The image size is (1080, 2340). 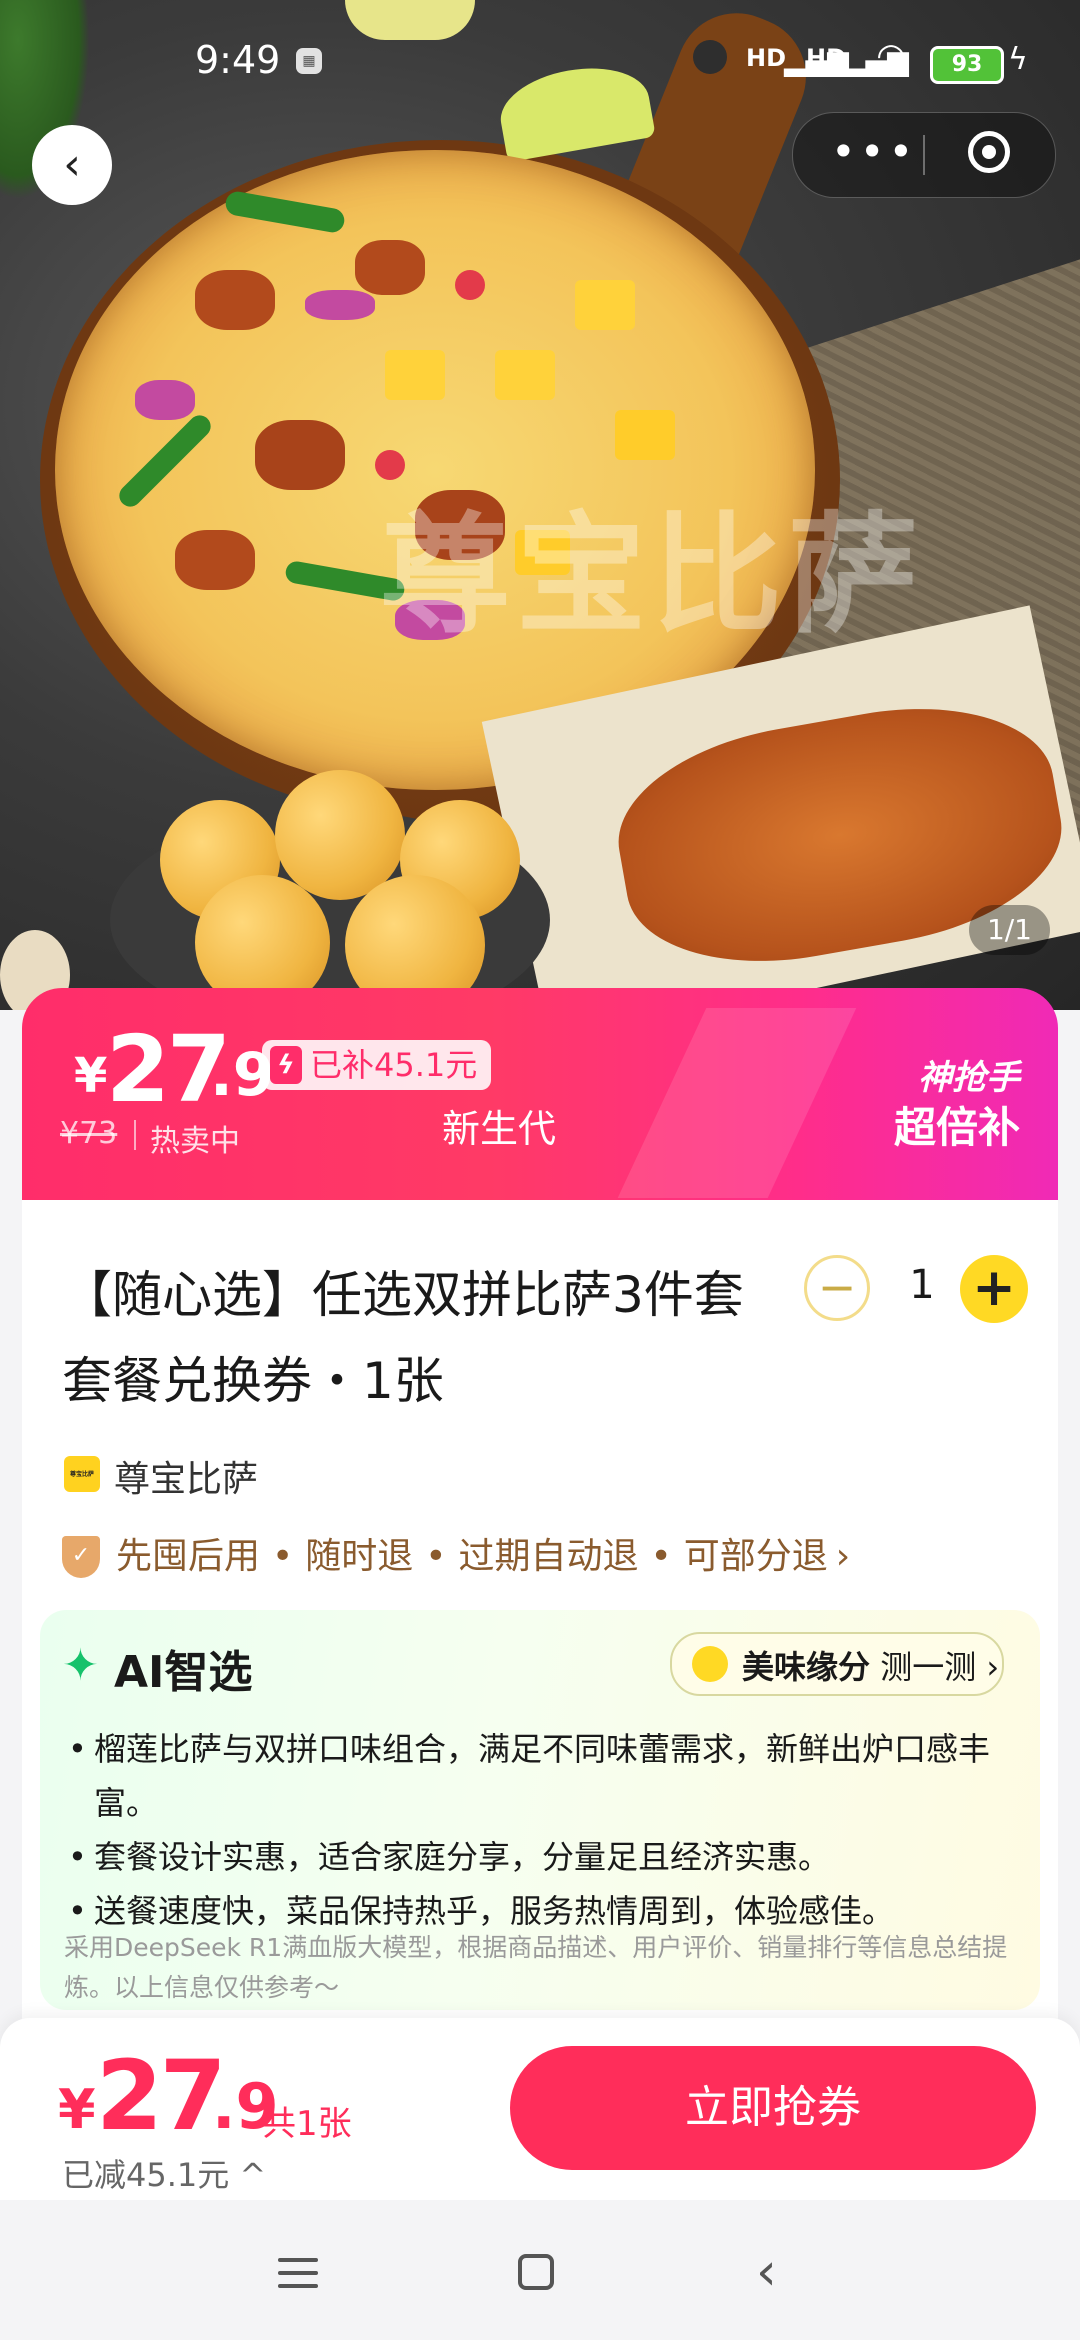 What do you see at coordinates (77, 2109) in the screenshot?
I see `total-currency: ¥` at bounding box center [77, 2109].